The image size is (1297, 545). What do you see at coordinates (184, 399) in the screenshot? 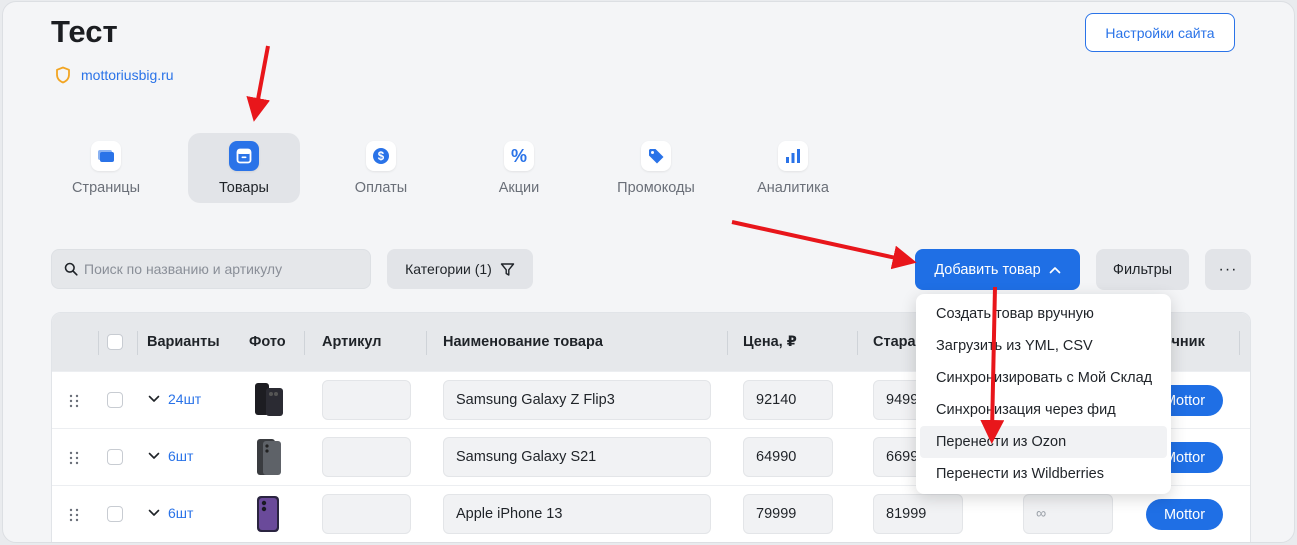
I see `variants-count: 24шт` at bounding box center [184, 399].